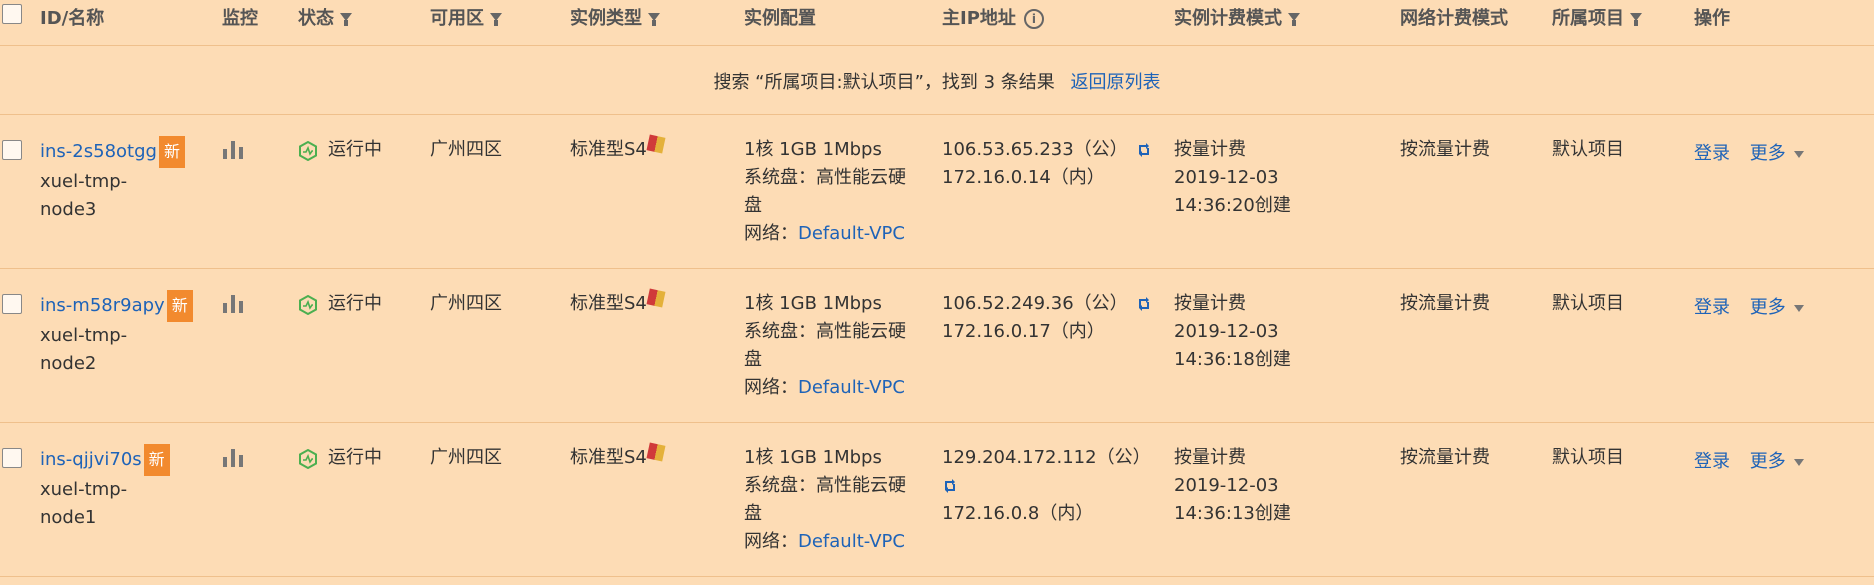 This screenshot has height=585, width=1874. Describe the element at coordinates (1232, 205) in the screenshot. I see `created-time: 14:36:20创建` at that location.